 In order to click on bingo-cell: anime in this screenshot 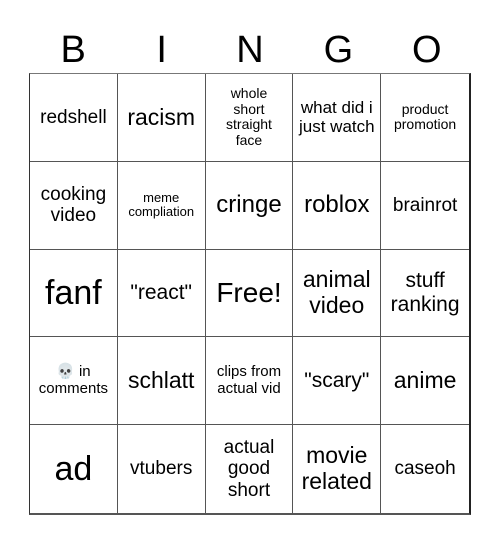, I will do `click(425, 381)`.